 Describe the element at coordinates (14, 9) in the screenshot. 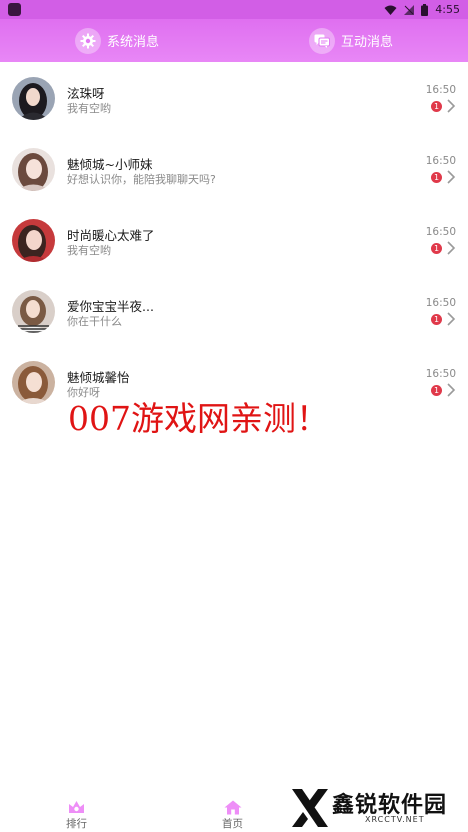

I see `app-notification-icon` at that location.